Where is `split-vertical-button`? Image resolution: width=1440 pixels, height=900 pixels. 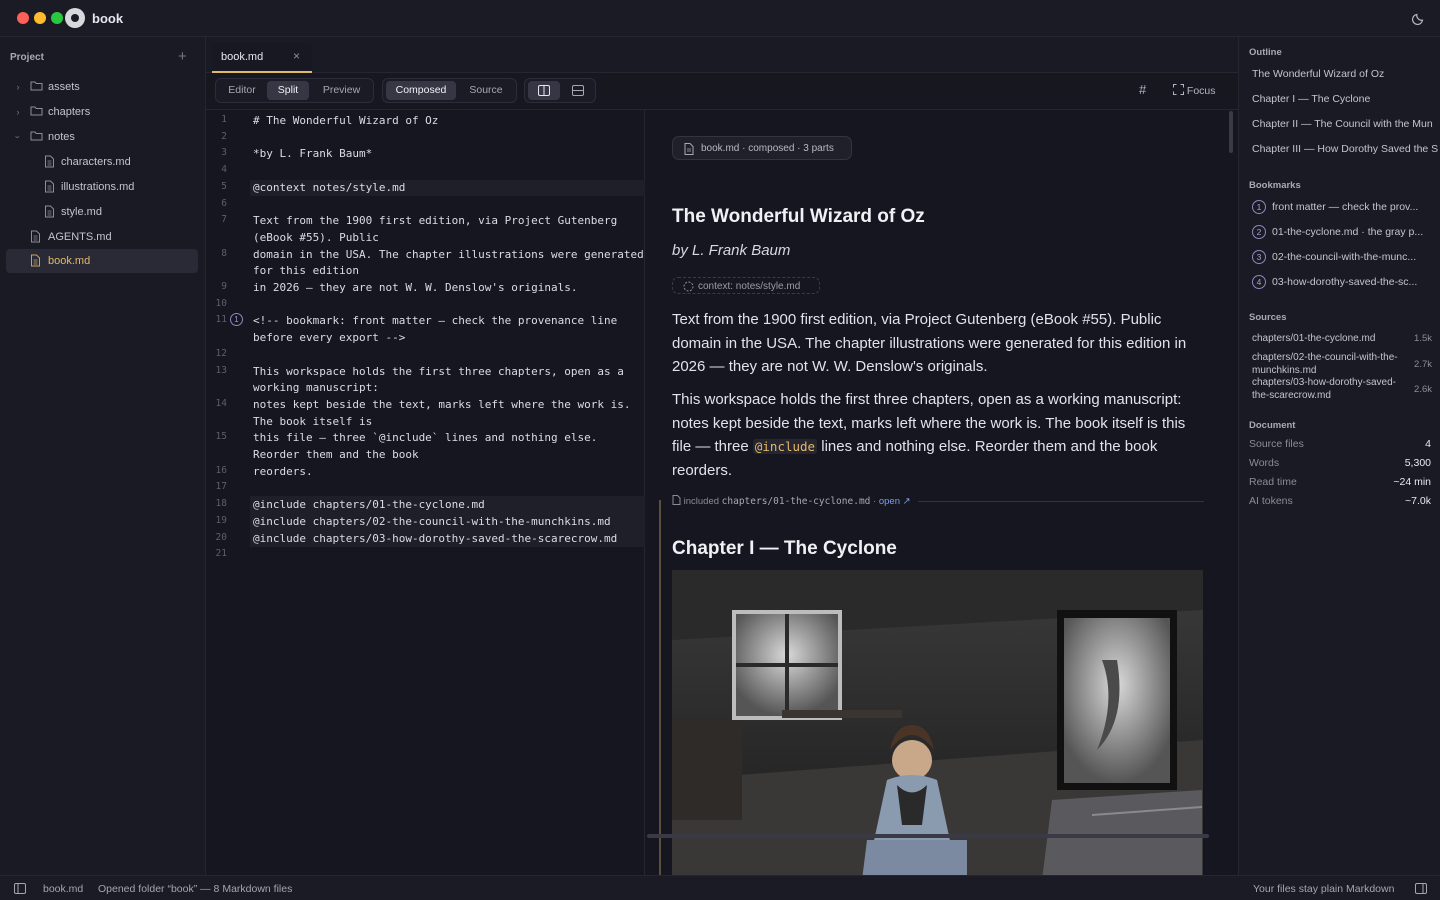
split-vertical-button is located at coordinates (544, 90).